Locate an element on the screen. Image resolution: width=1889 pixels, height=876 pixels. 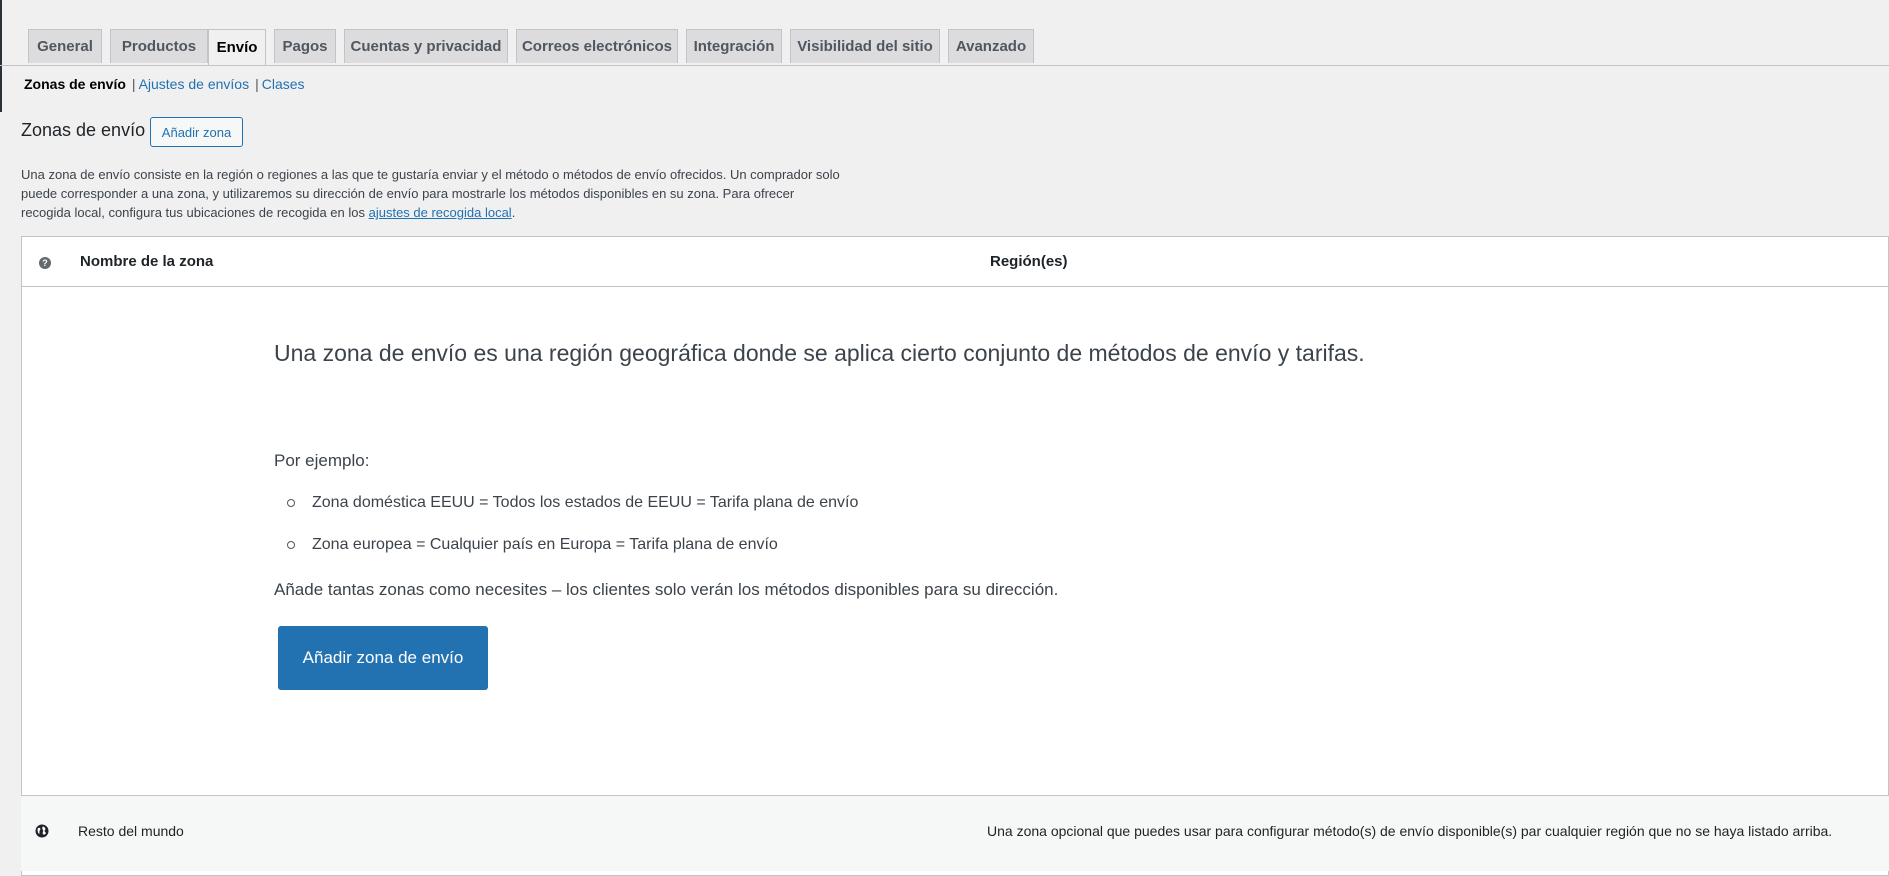
tab-pagos: Pagos is located at coordinates (305, 46).